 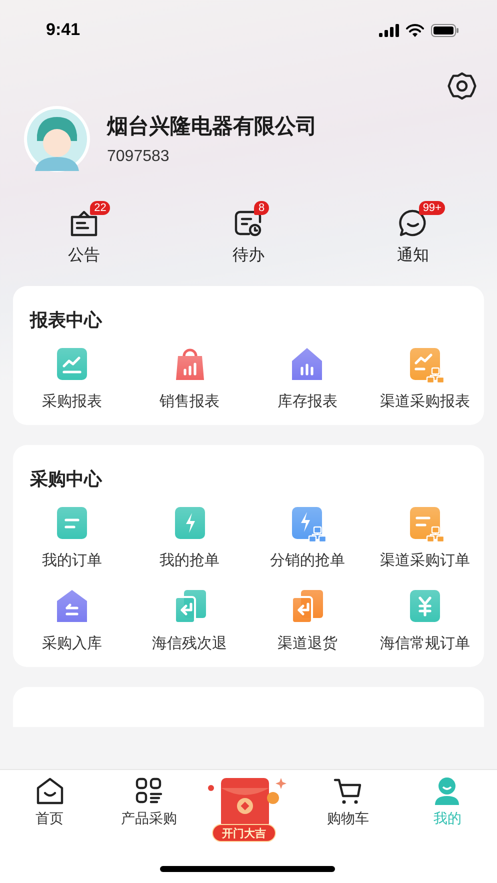 I want to click on menu-item: 采购报表, so click(x=72, y=377).